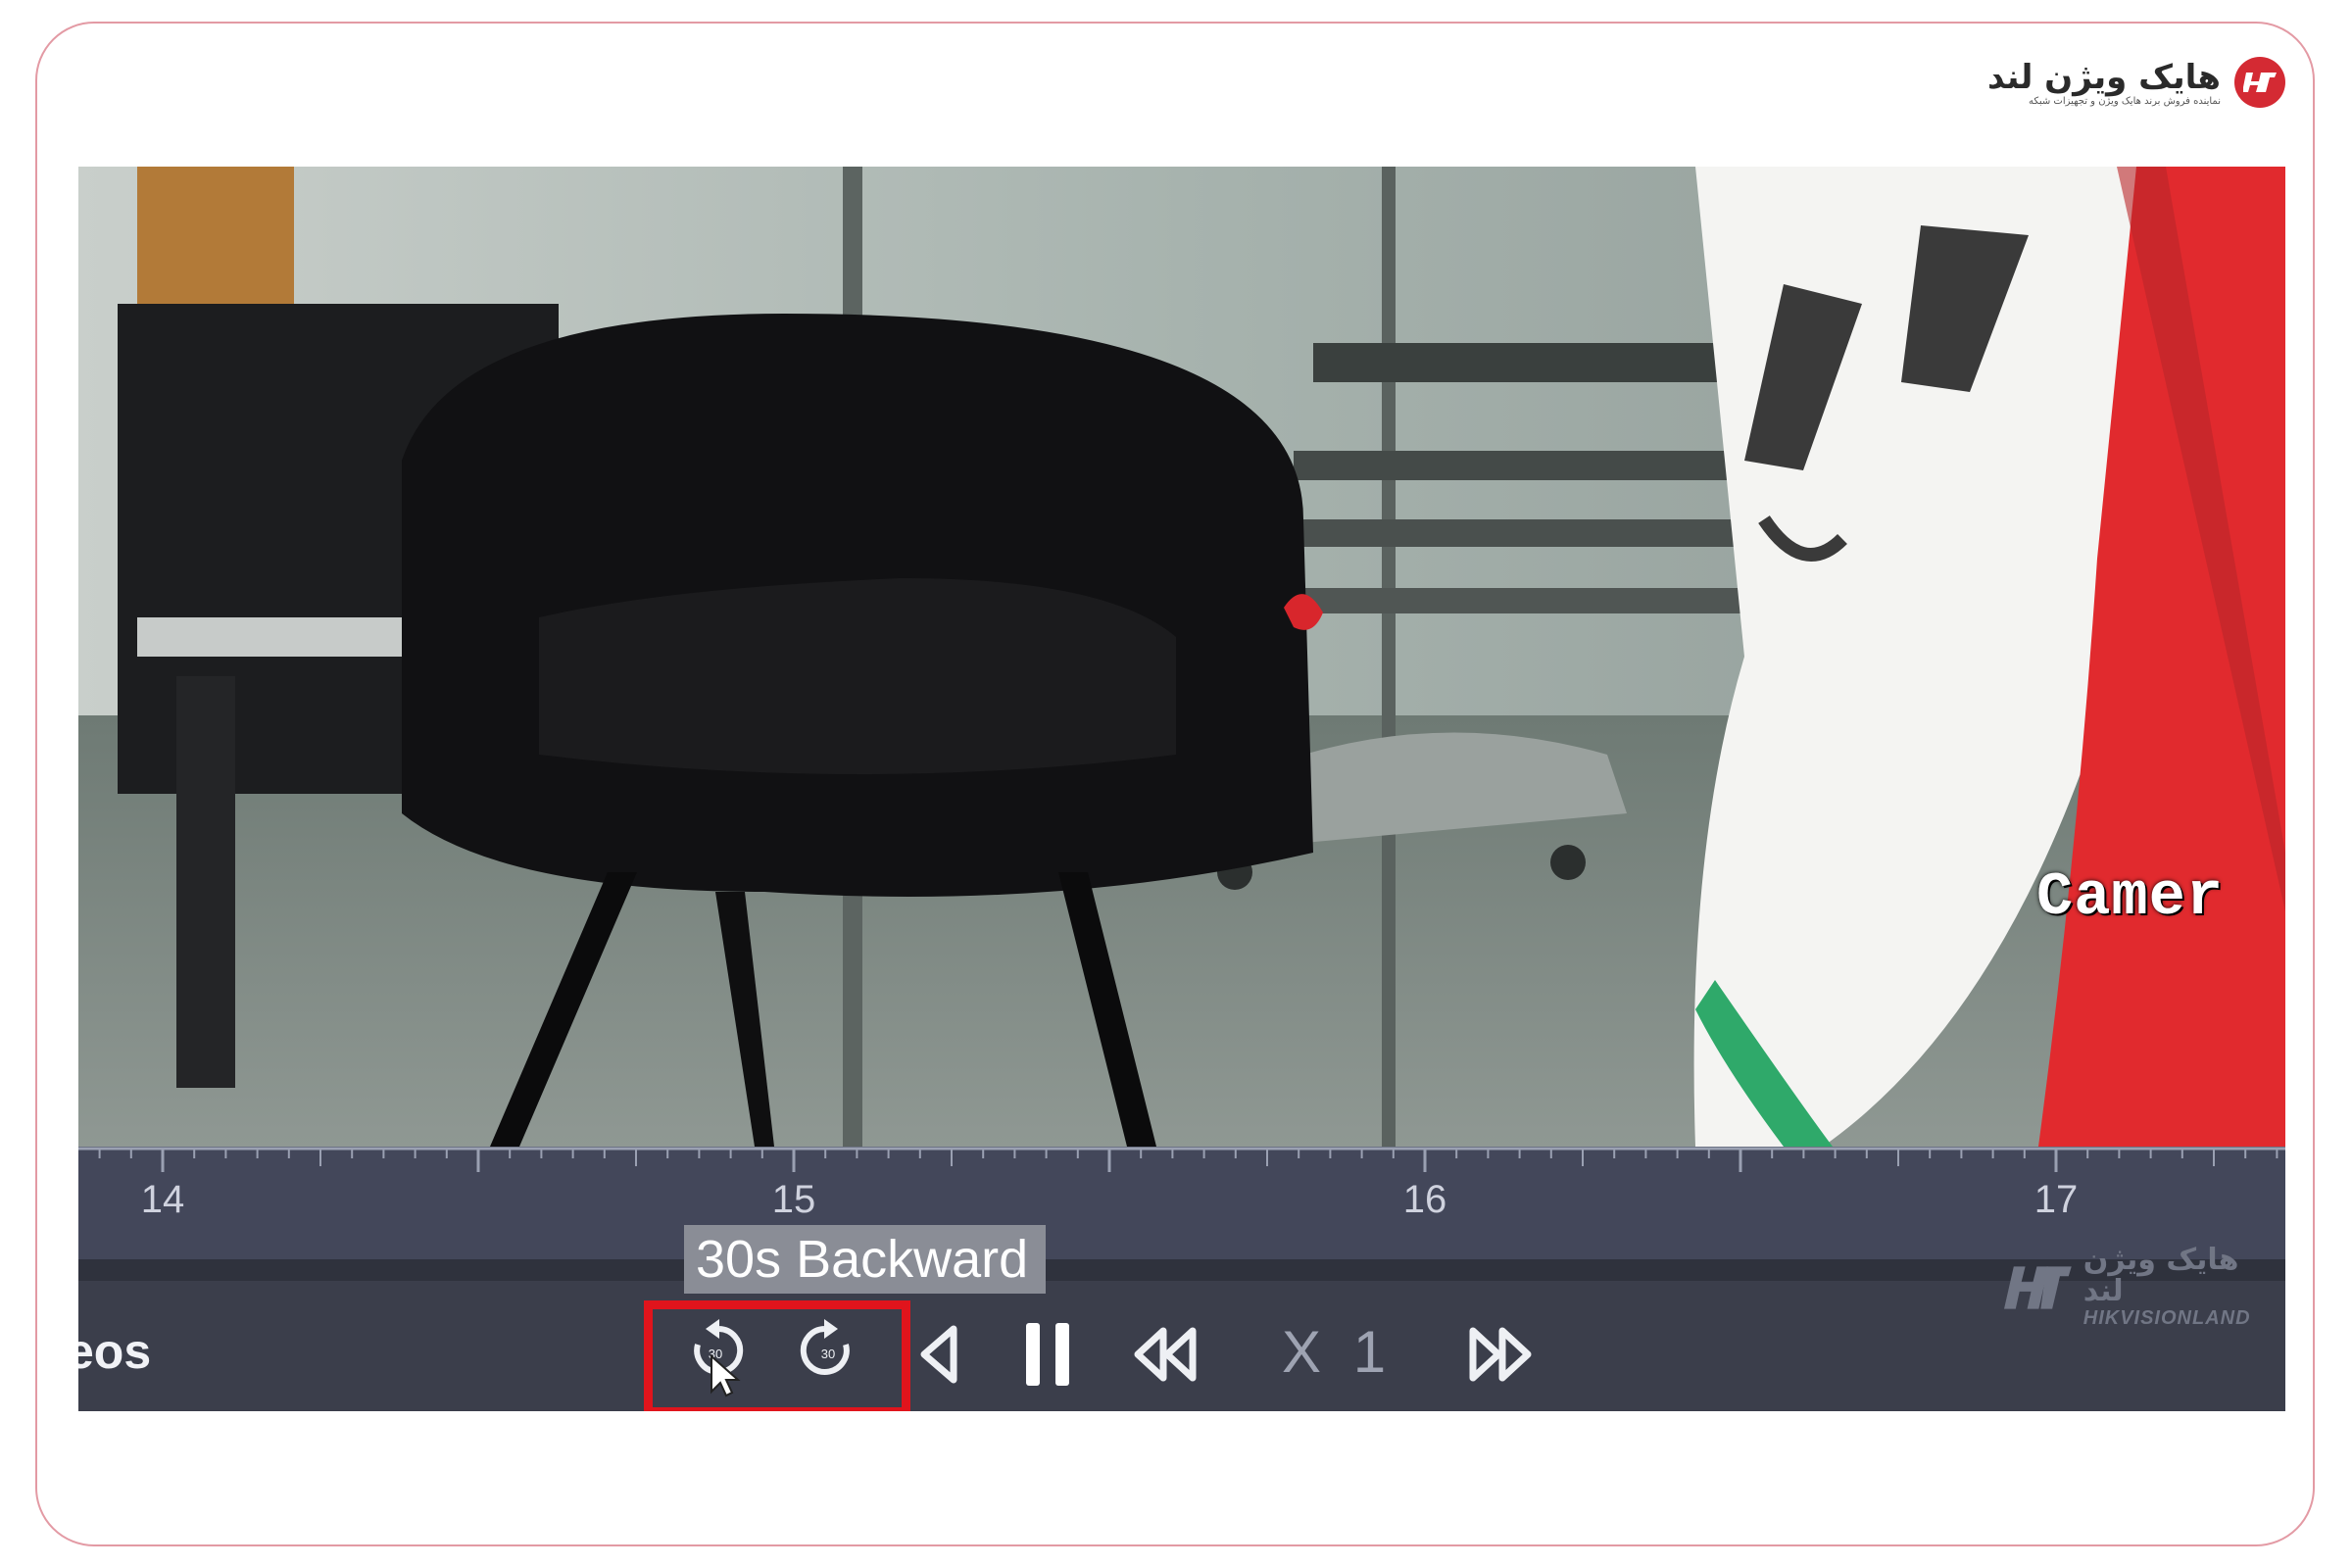 This screenshot has width=2352, height=1568. I want to click on speed-up-button, so click(1499, 1354).